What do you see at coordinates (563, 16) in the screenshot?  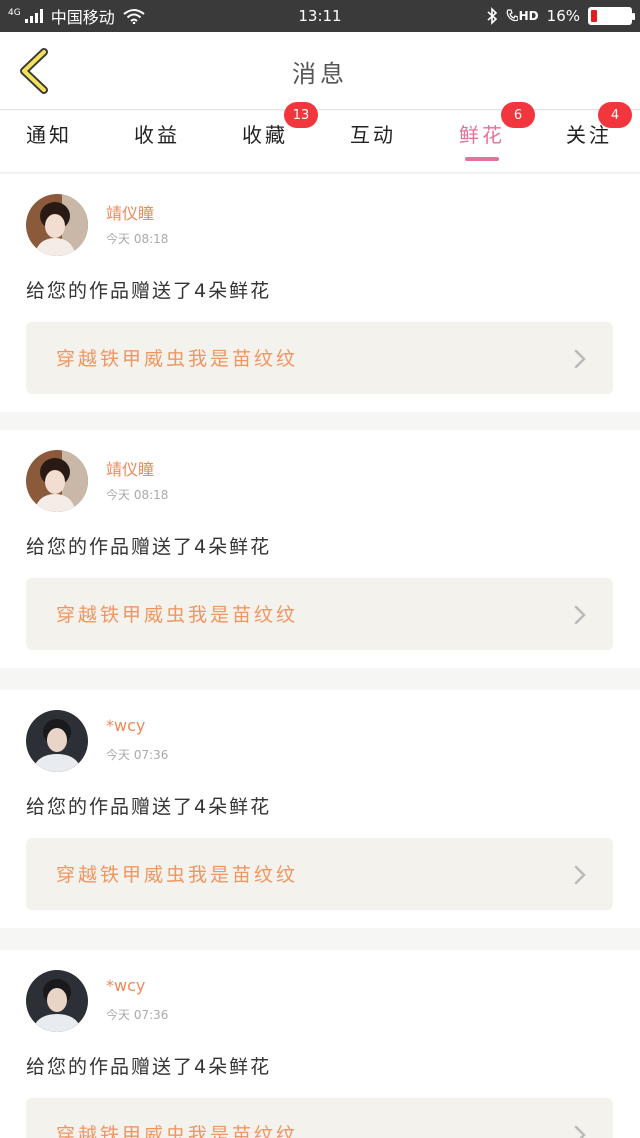 I see `battery-percent: 16%` at bounding box center [563, 16].